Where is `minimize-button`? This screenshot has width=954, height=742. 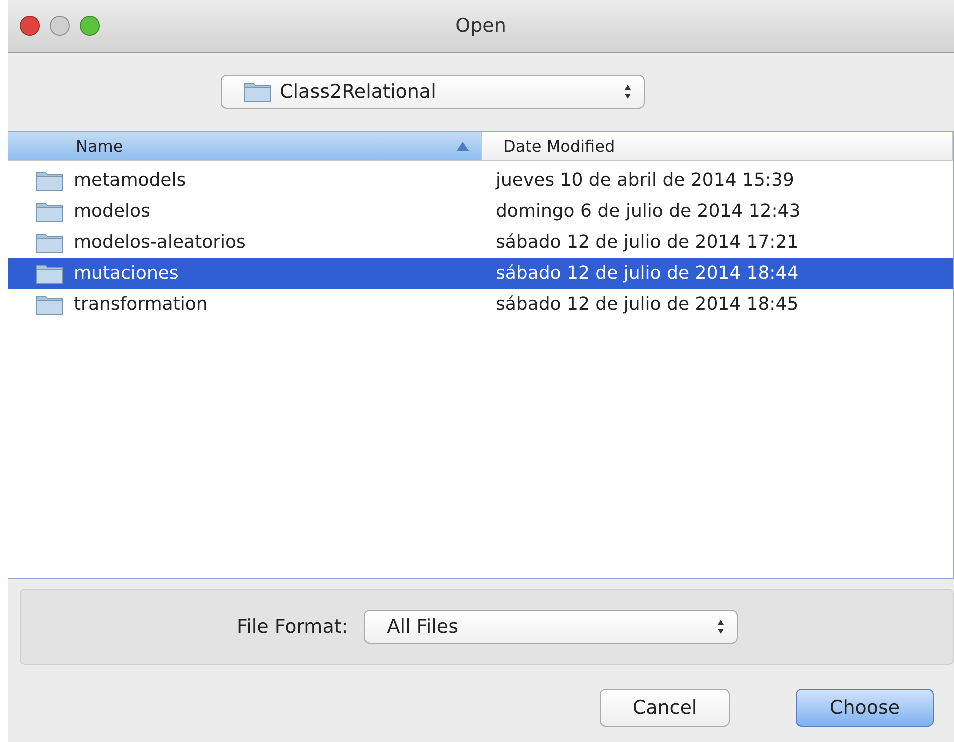 minimize-button is located at coordinates (60, 26).